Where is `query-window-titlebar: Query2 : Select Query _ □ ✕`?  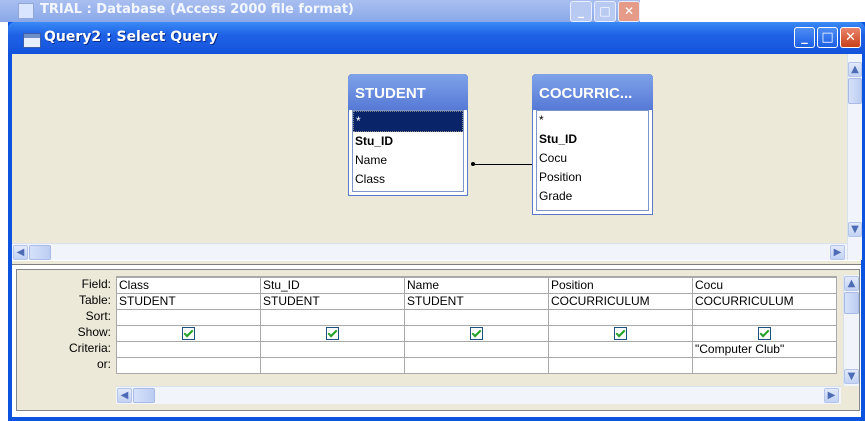
query-window-titlebar: Query2 : Select Query _ □ ✕ is located at coordinates (436, 38).